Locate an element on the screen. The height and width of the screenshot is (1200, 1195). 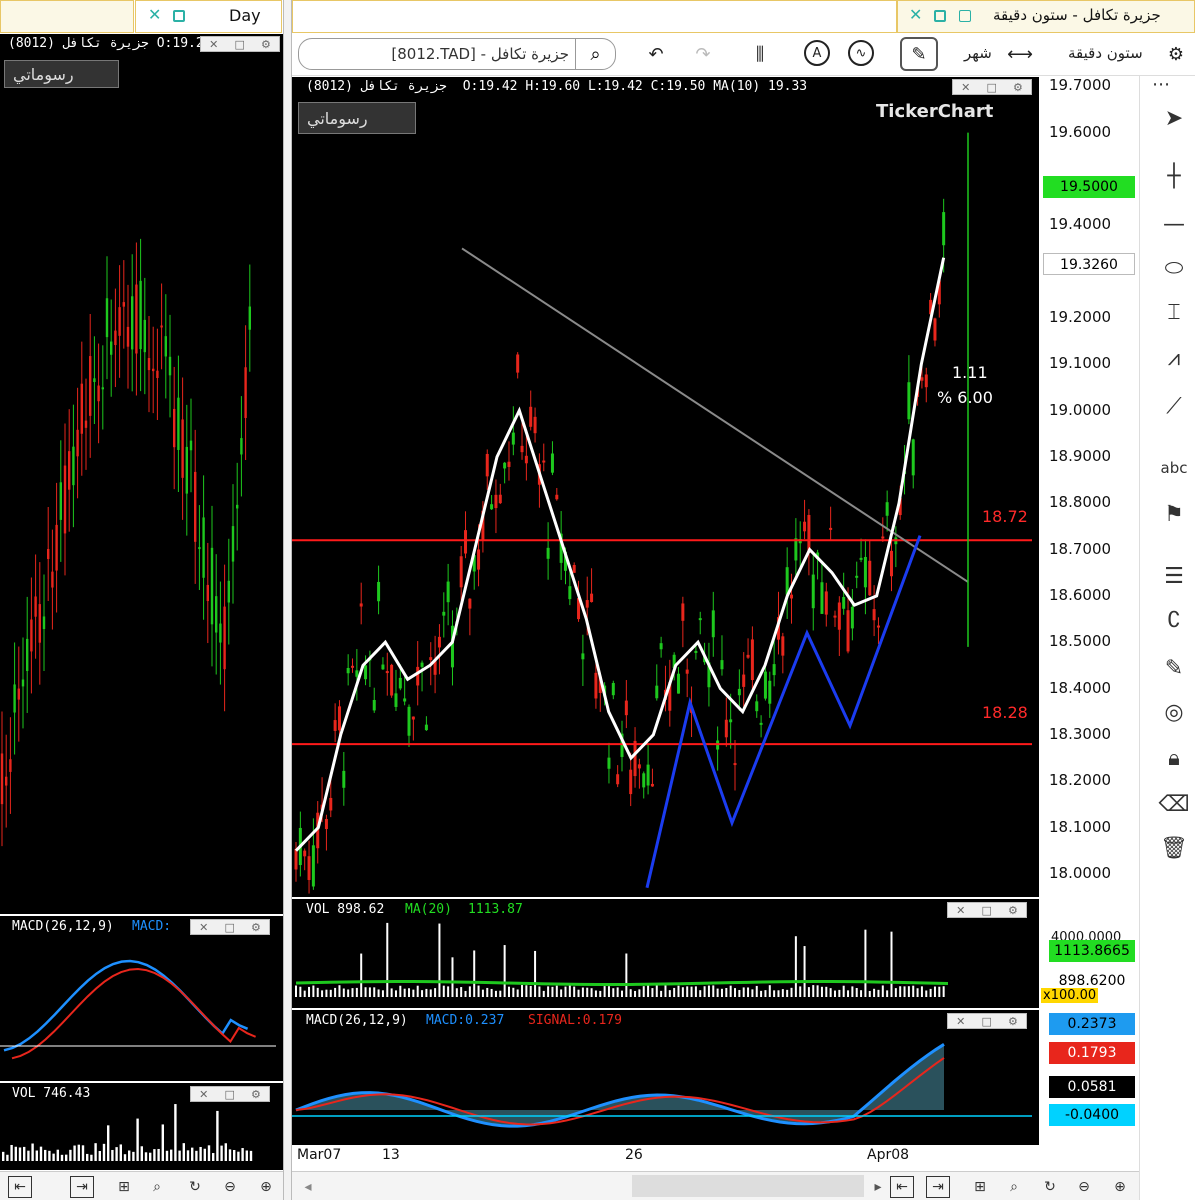
symbol-search-box: [8012.TAD] - جزيرة تكافل ⌕ is located at coordinates (457, 54).